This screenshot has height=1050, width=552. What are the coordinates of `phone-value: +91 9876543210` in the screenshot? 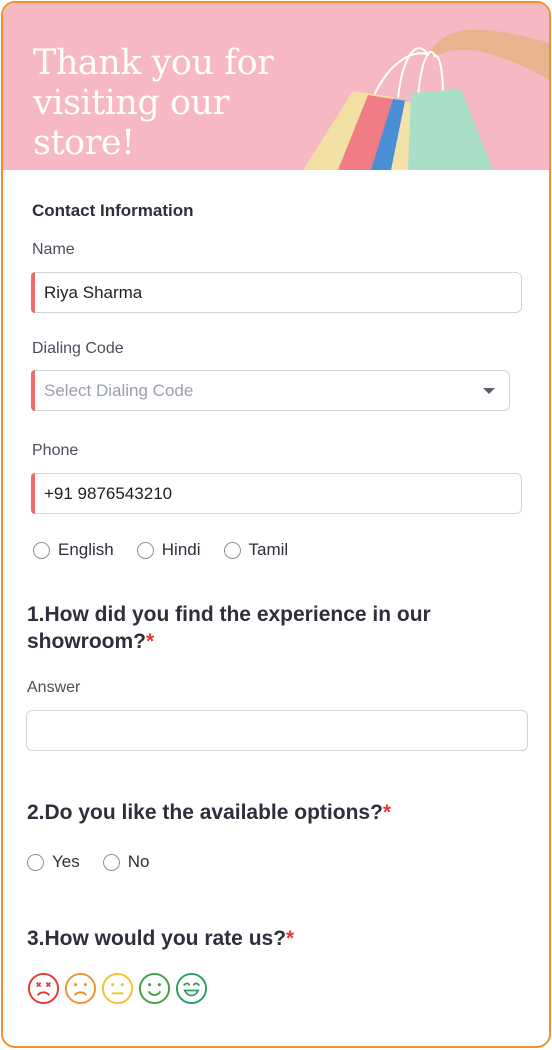 It's located at (108, 493).